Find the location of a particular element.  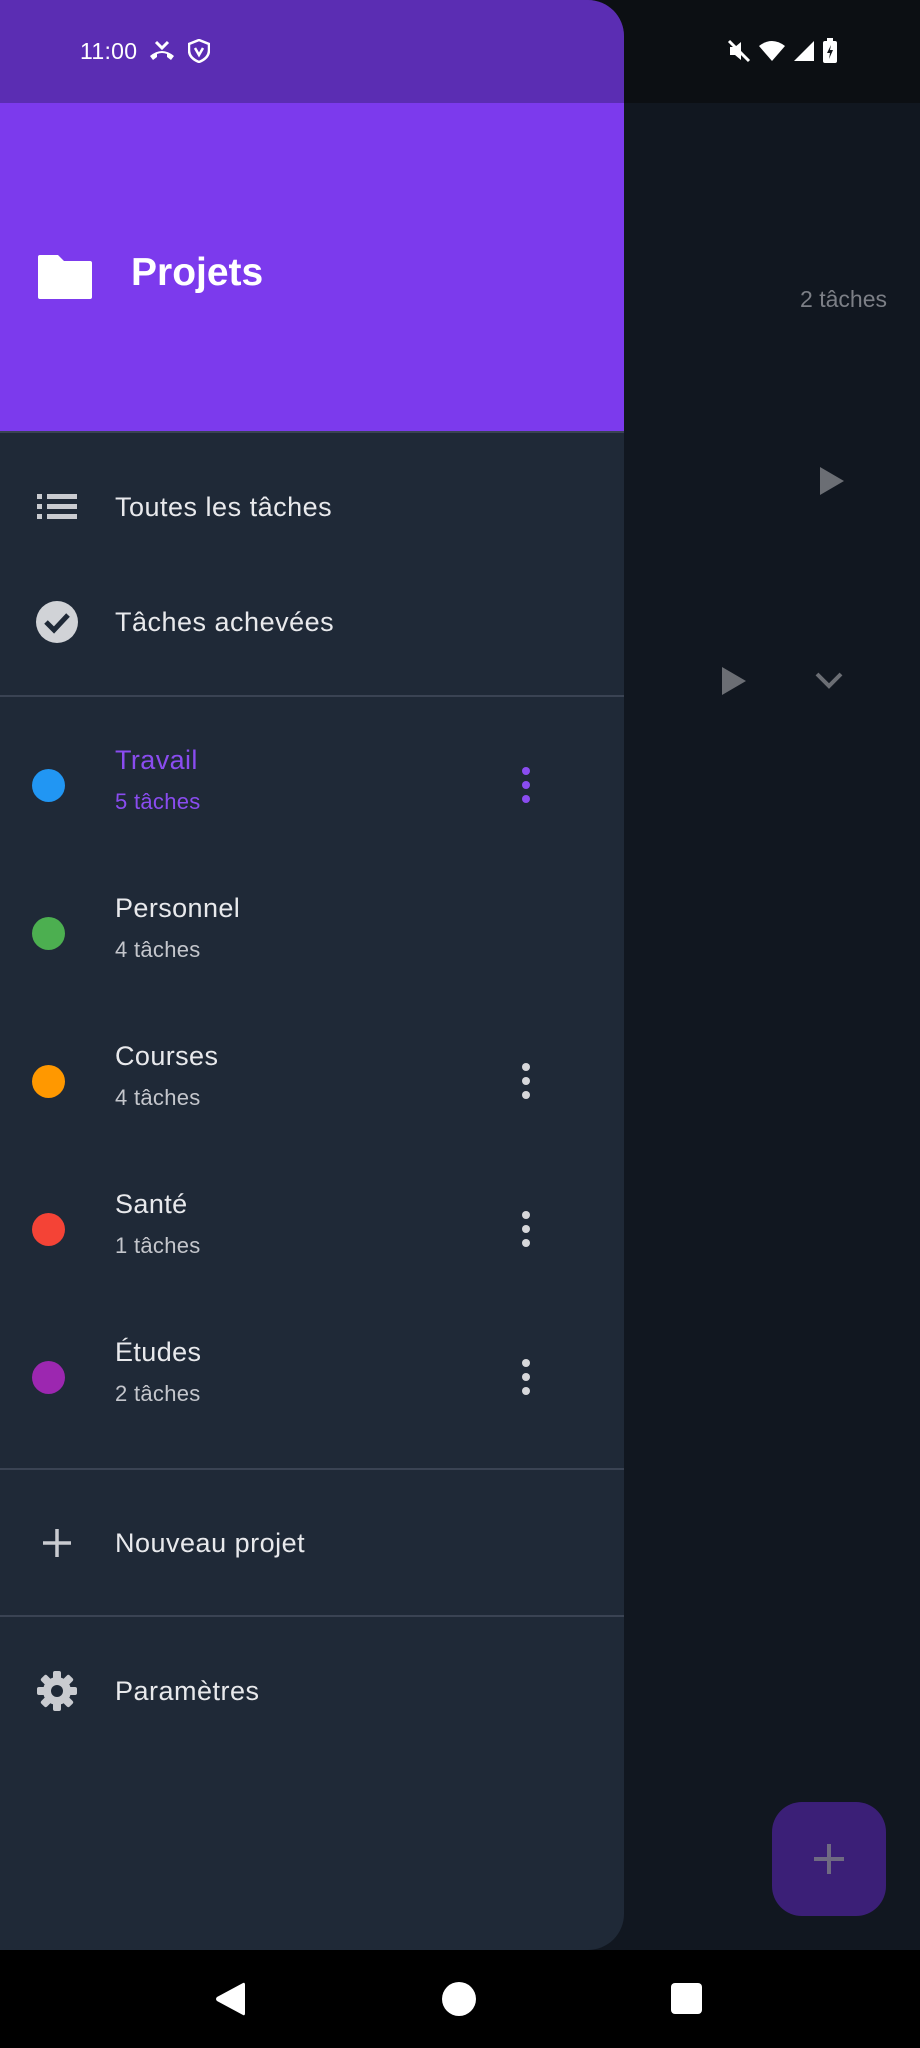

add-task-fab is located at coordinates (829, 1859).